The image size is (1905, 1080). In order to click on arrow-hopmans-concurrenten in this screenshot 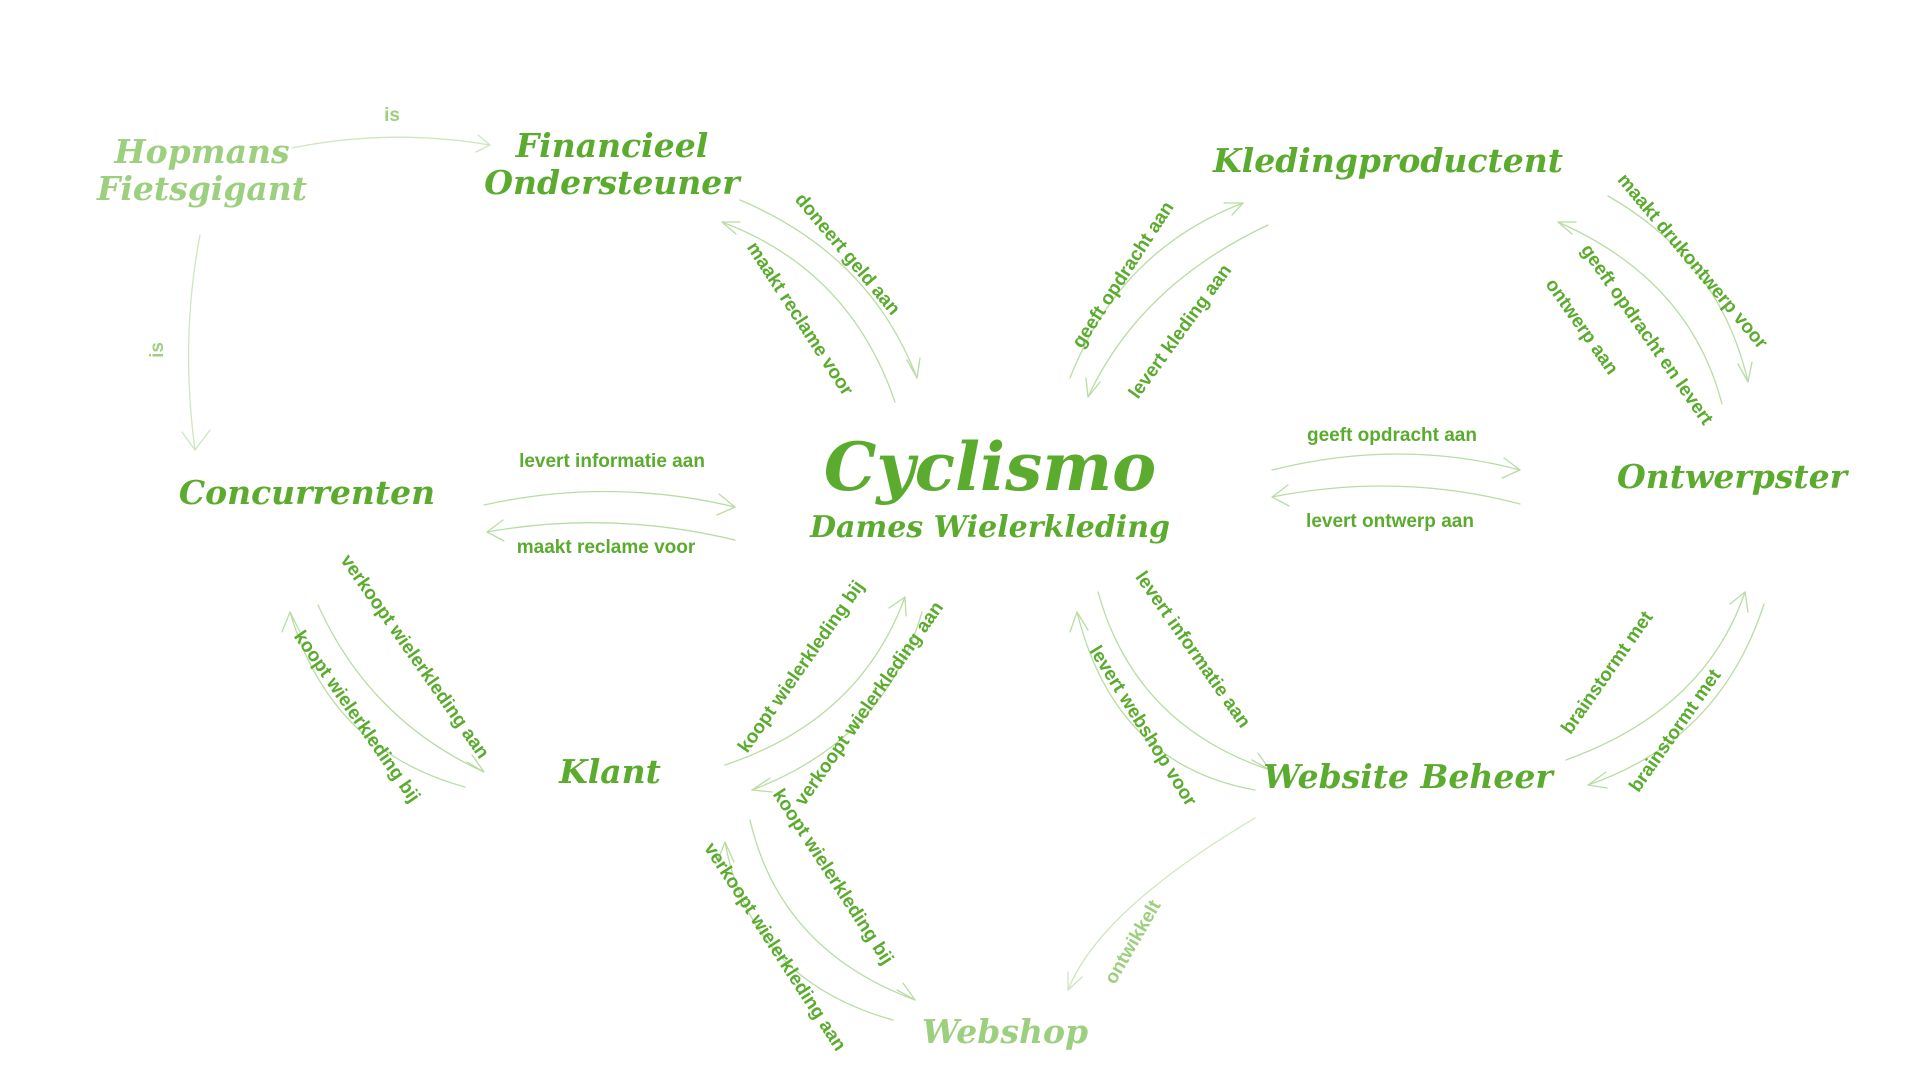, I will do `click(194, 342)`.